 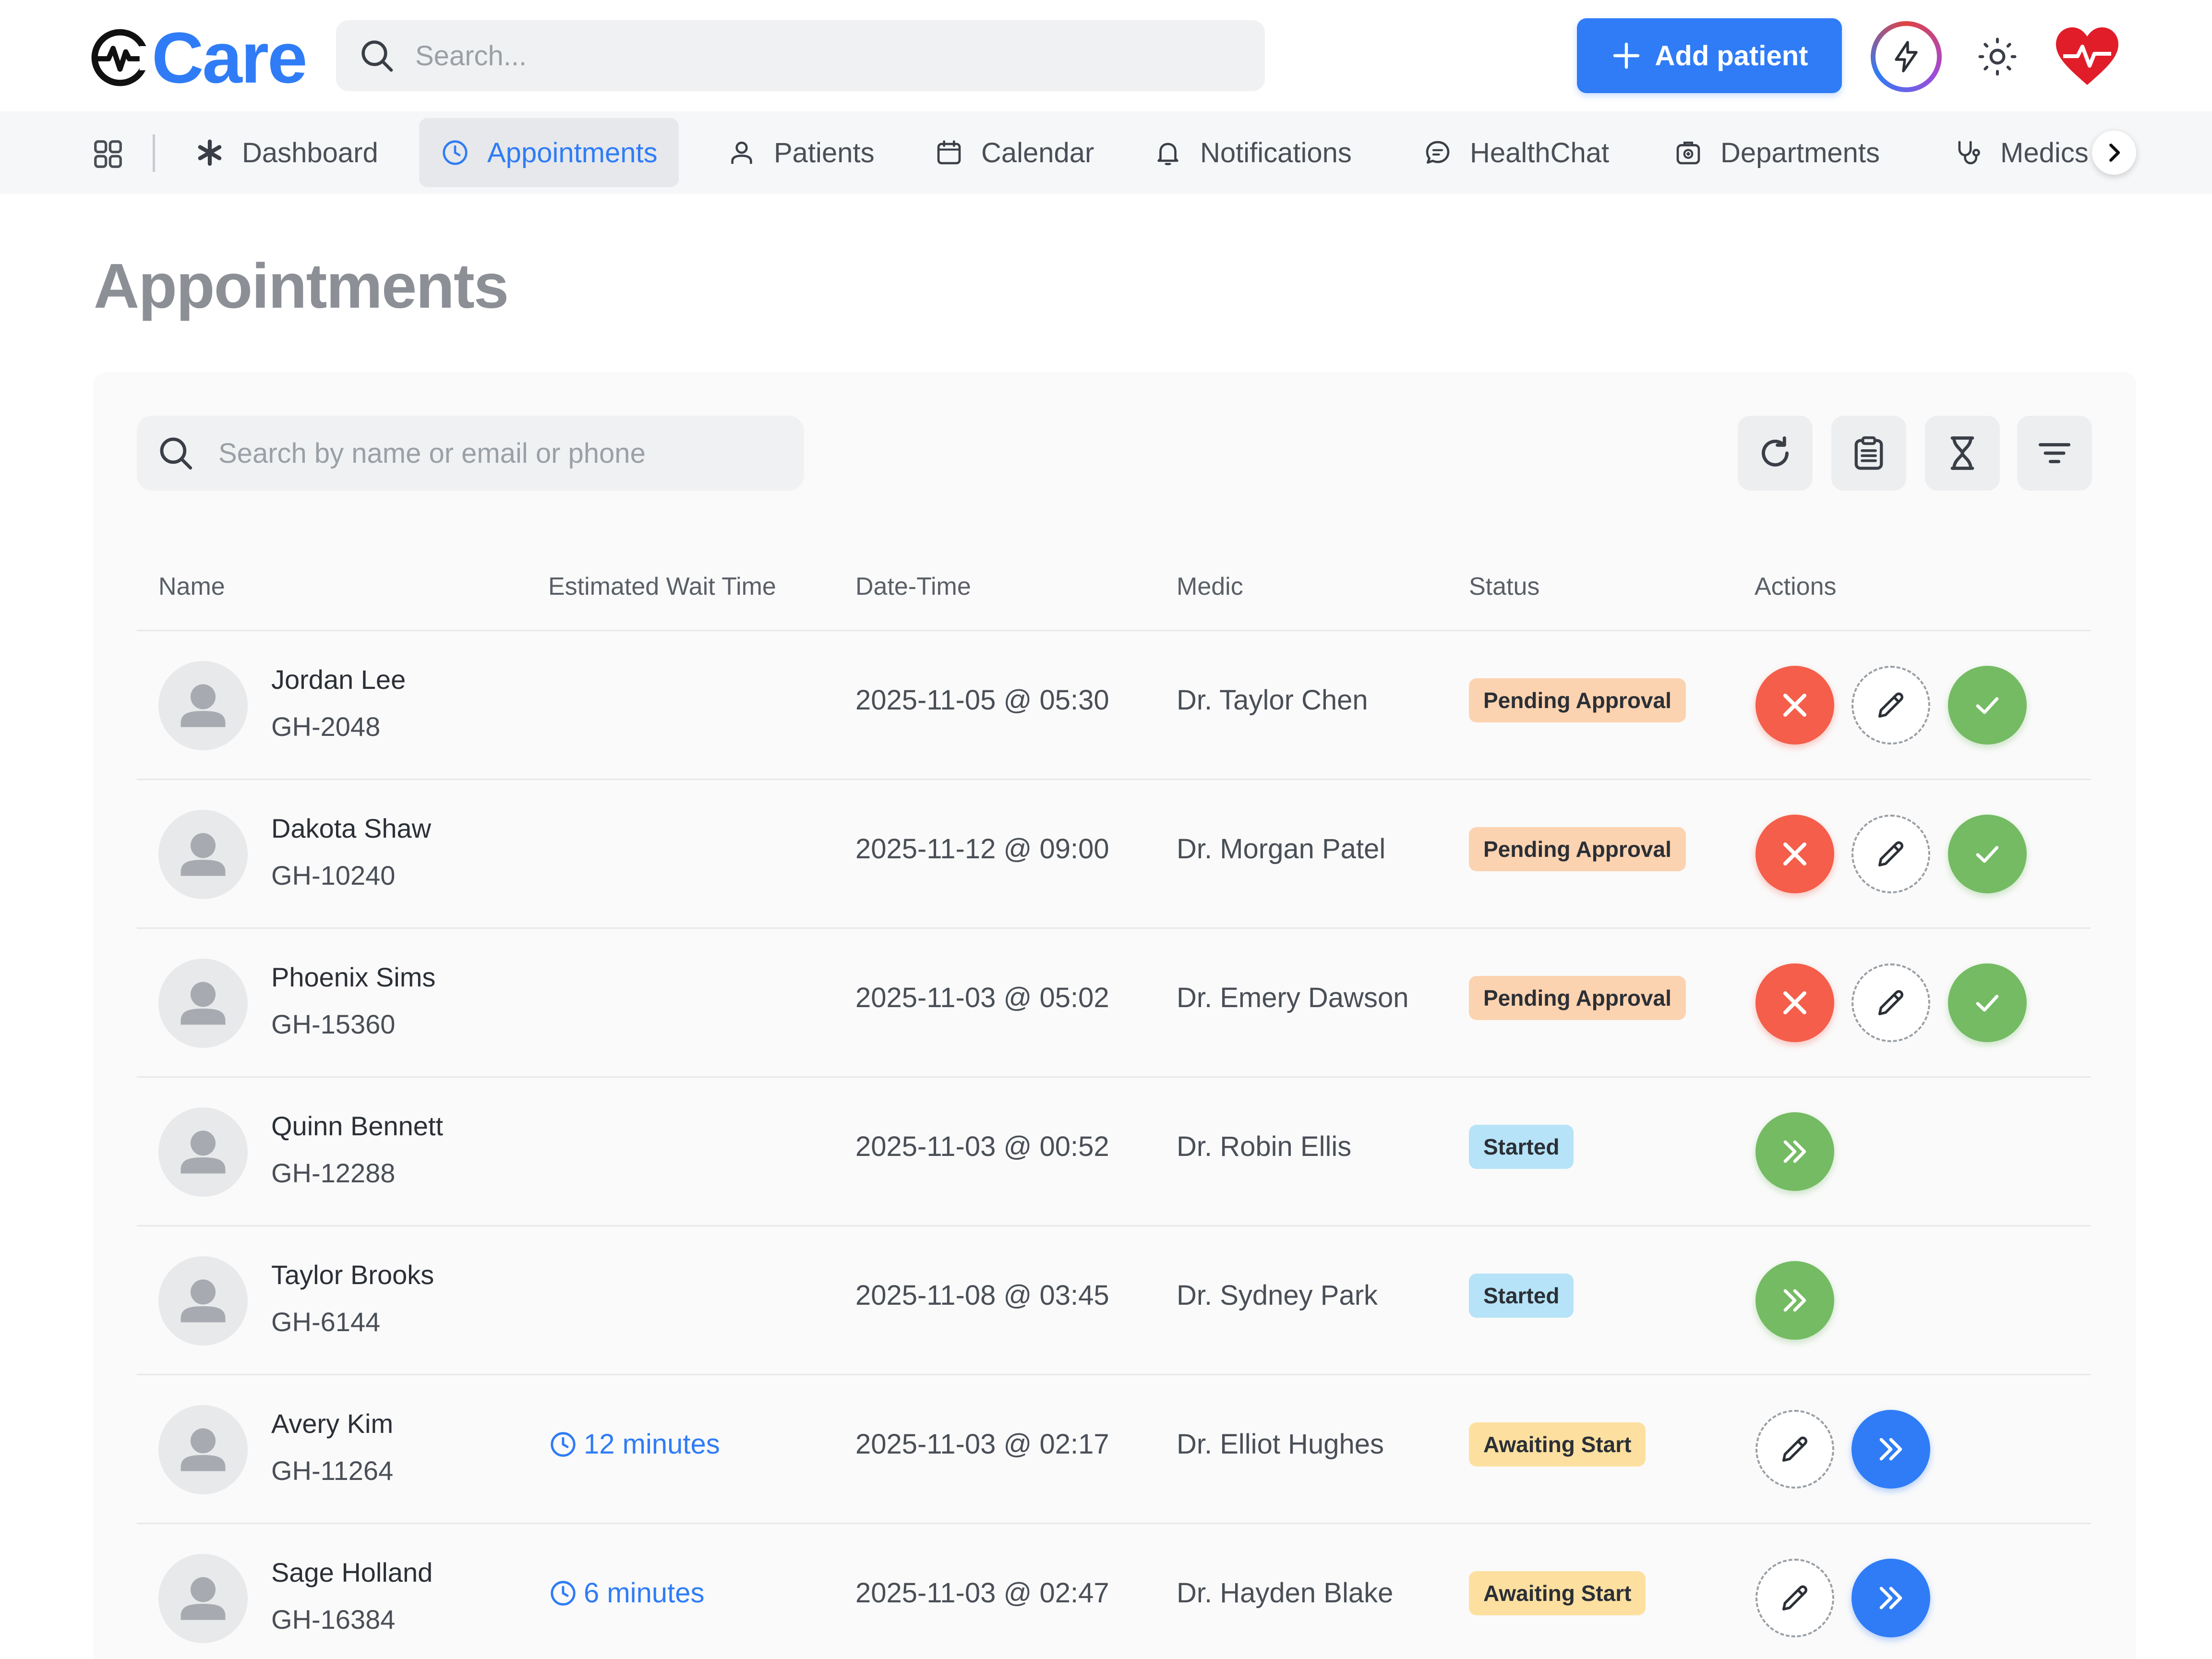 What do you see at coordinates (1998, 57) in the screenshot?
I see `sun-icon` at bounding box center [1998, 57].